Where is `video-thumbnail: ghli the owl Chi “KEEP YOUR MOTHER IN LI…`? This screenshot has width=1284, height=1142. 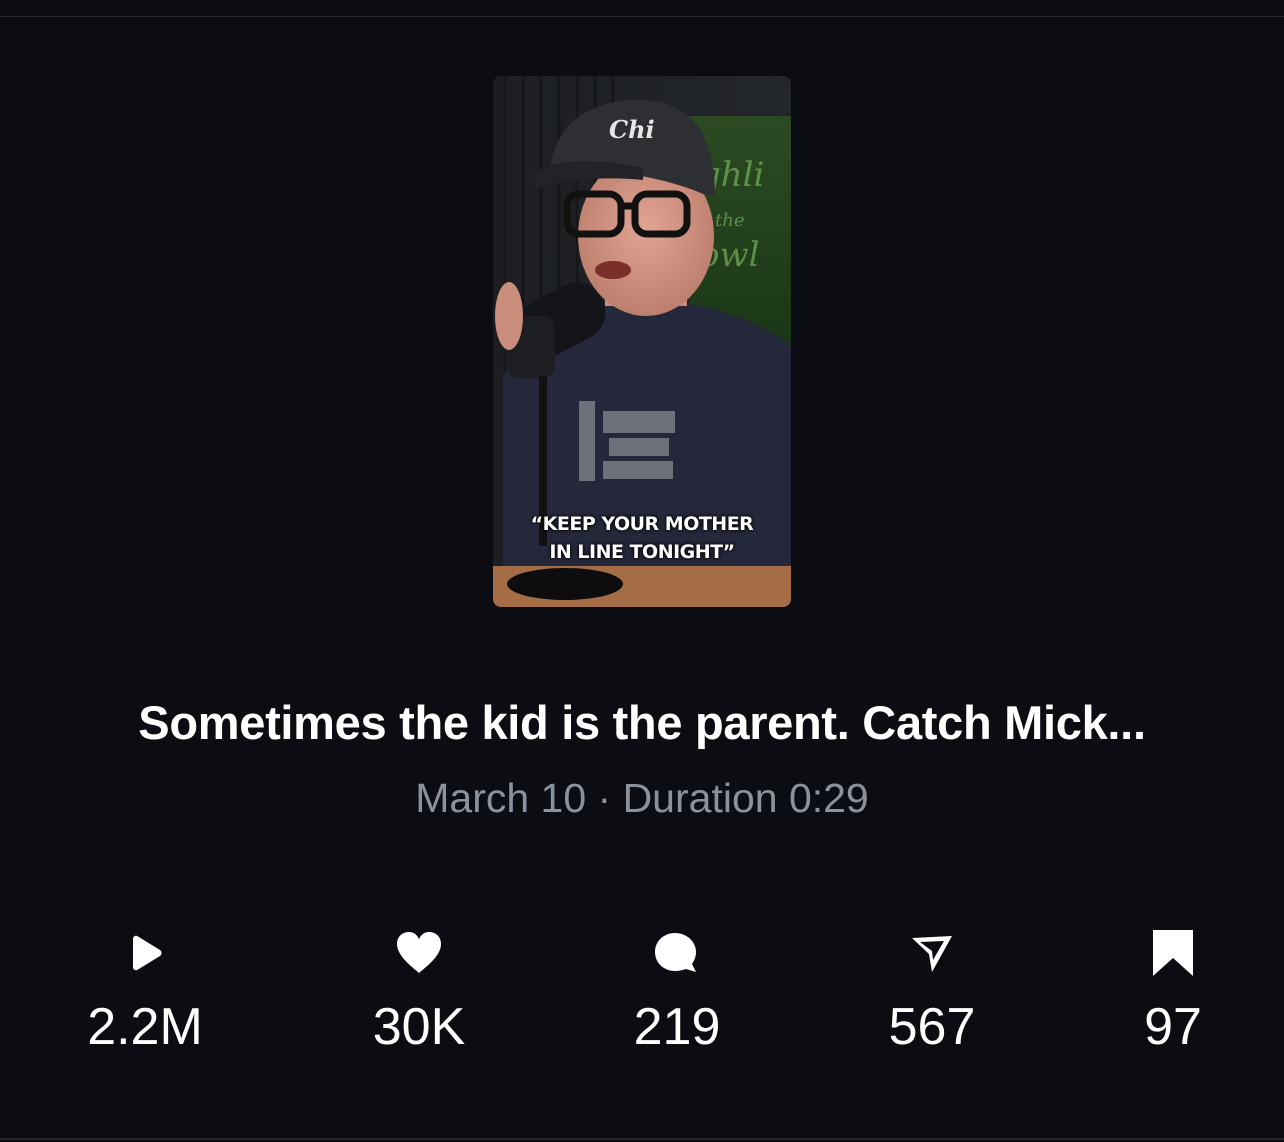 video-thumbnail: ghli the owl Chi “KEEP YOUR MOTHER IN LI… is located at coordinates (642, 341).